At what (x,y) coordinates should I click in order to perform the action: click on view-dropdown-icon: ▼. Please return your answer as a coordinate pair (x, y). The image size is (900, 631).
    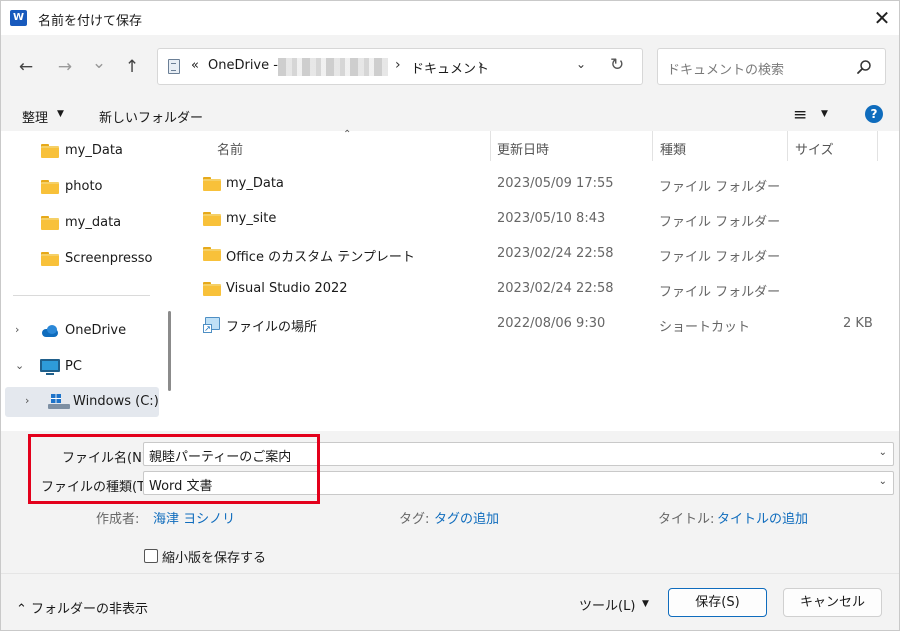
    Looking at the image, I should click on (824, 114).